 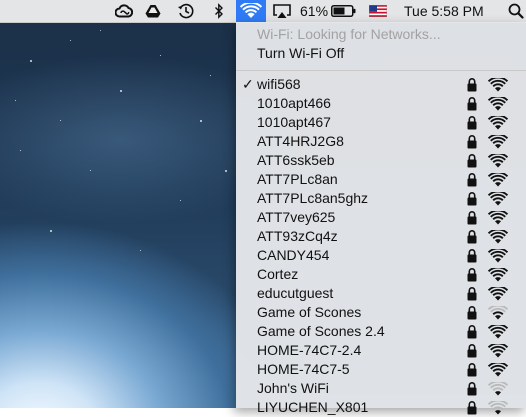 I want to click on network-name: ATT6ssk5eb, so click(x=296, y=160).